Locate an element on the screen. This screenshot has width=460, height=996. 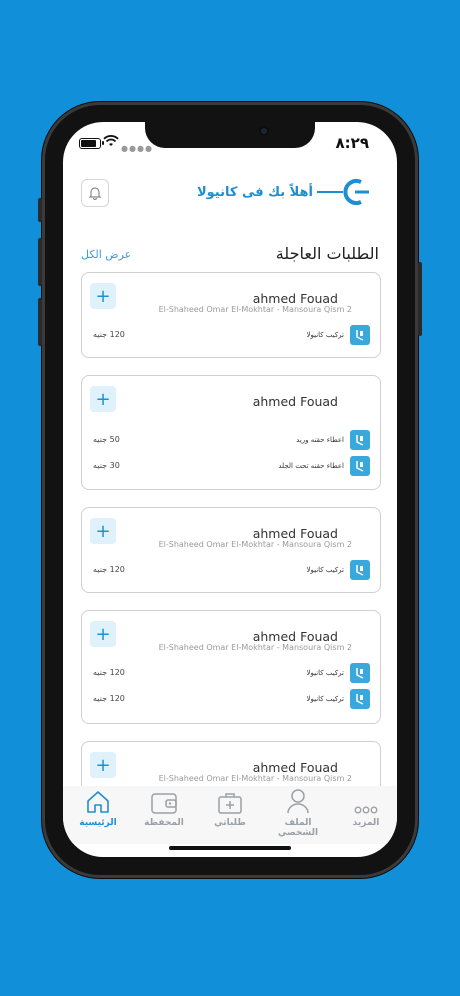
cannula-logo-icon is located at coordinates (343, 192).